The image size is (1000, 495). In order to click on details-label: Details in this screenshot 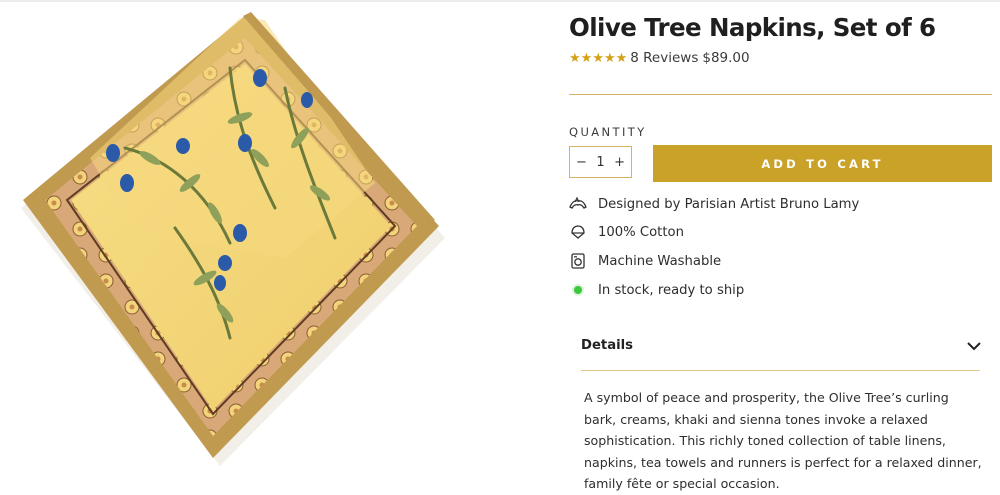, I will do `click(607, 345)`.